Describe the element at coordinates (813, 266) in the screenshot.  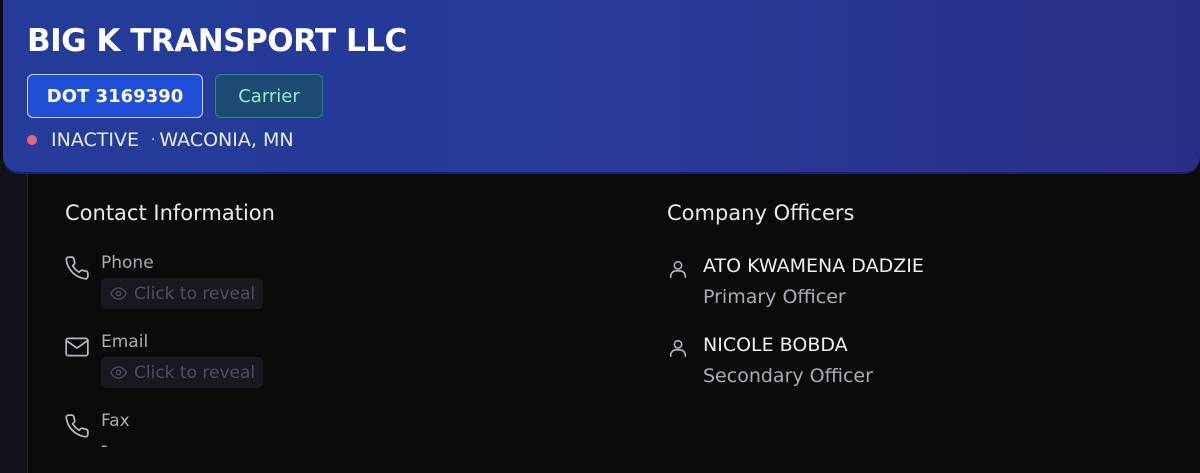
I see `officer-name: ATO KWAMENA DADZIE` at that location.